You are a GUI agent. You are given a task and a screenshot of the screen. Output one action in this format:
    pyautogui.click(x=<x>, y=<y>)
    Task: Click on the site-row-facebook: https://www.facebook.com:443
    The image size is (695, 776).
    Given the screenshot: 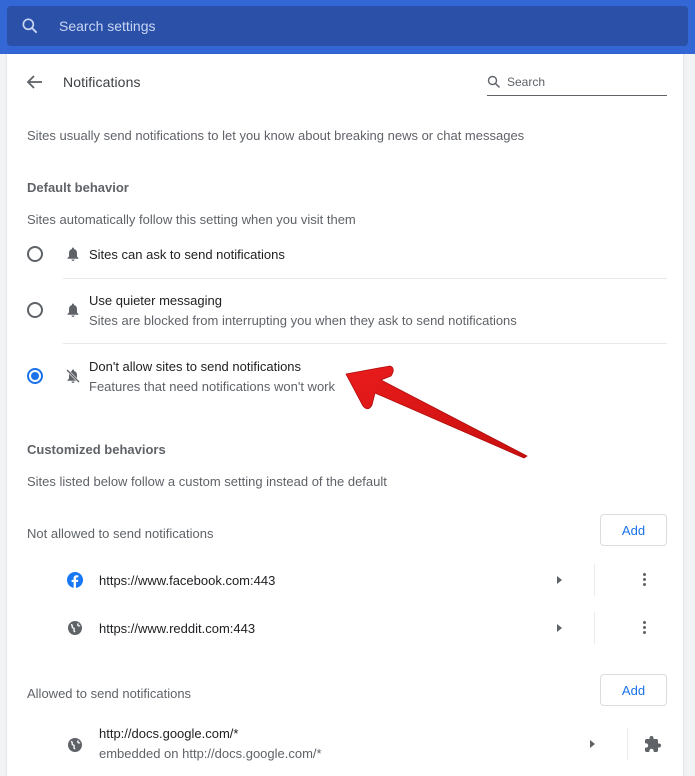 What is the action you would take?
    pyautogui.click(x=345, y=580)
    